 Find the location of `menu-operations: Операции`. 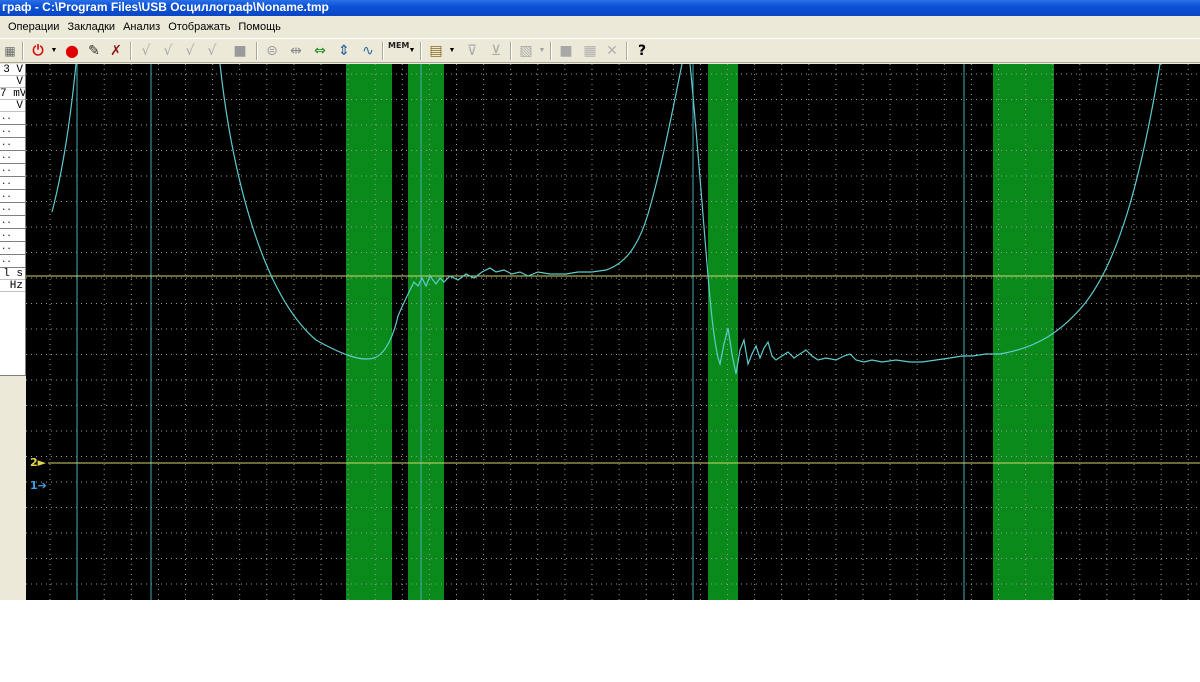

menu-operations: Операции is located at coordinates (31, 27).